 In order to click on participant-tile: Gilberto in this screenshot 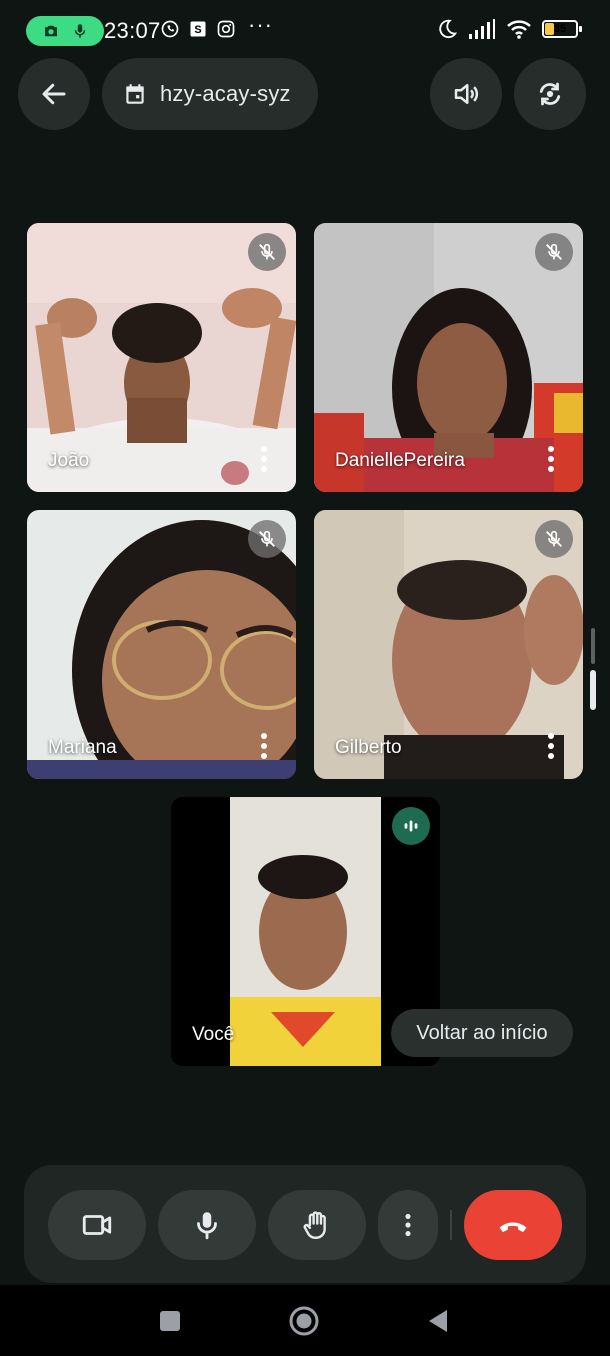, I will do `click(448, 644)`.